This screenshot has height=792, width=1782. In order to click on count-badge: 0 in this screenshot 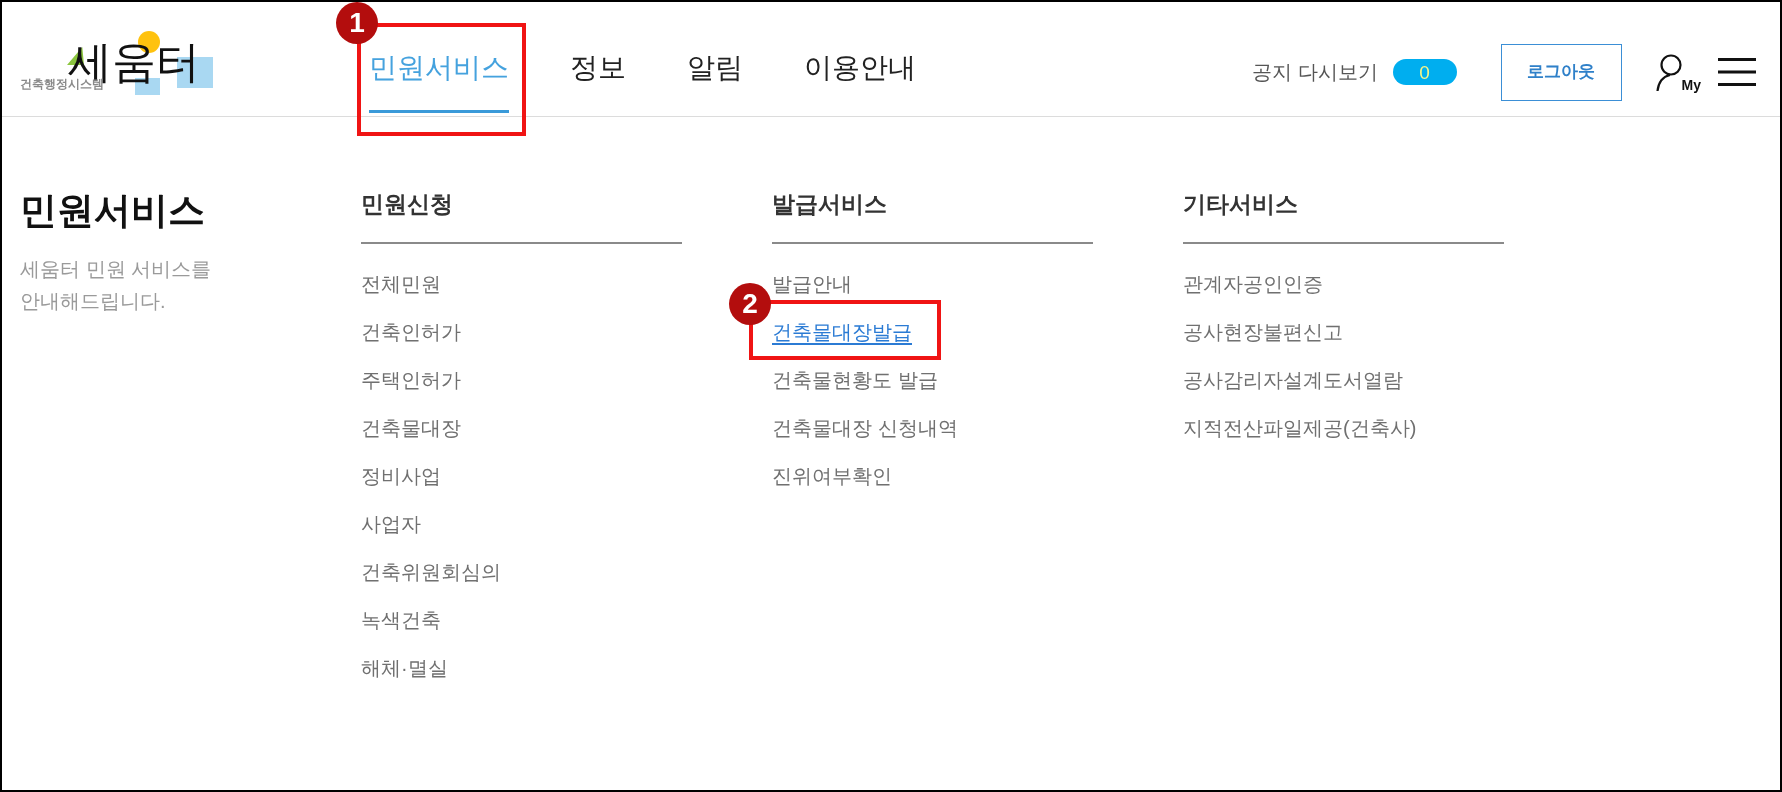, I will do `click(1424, 72)`.